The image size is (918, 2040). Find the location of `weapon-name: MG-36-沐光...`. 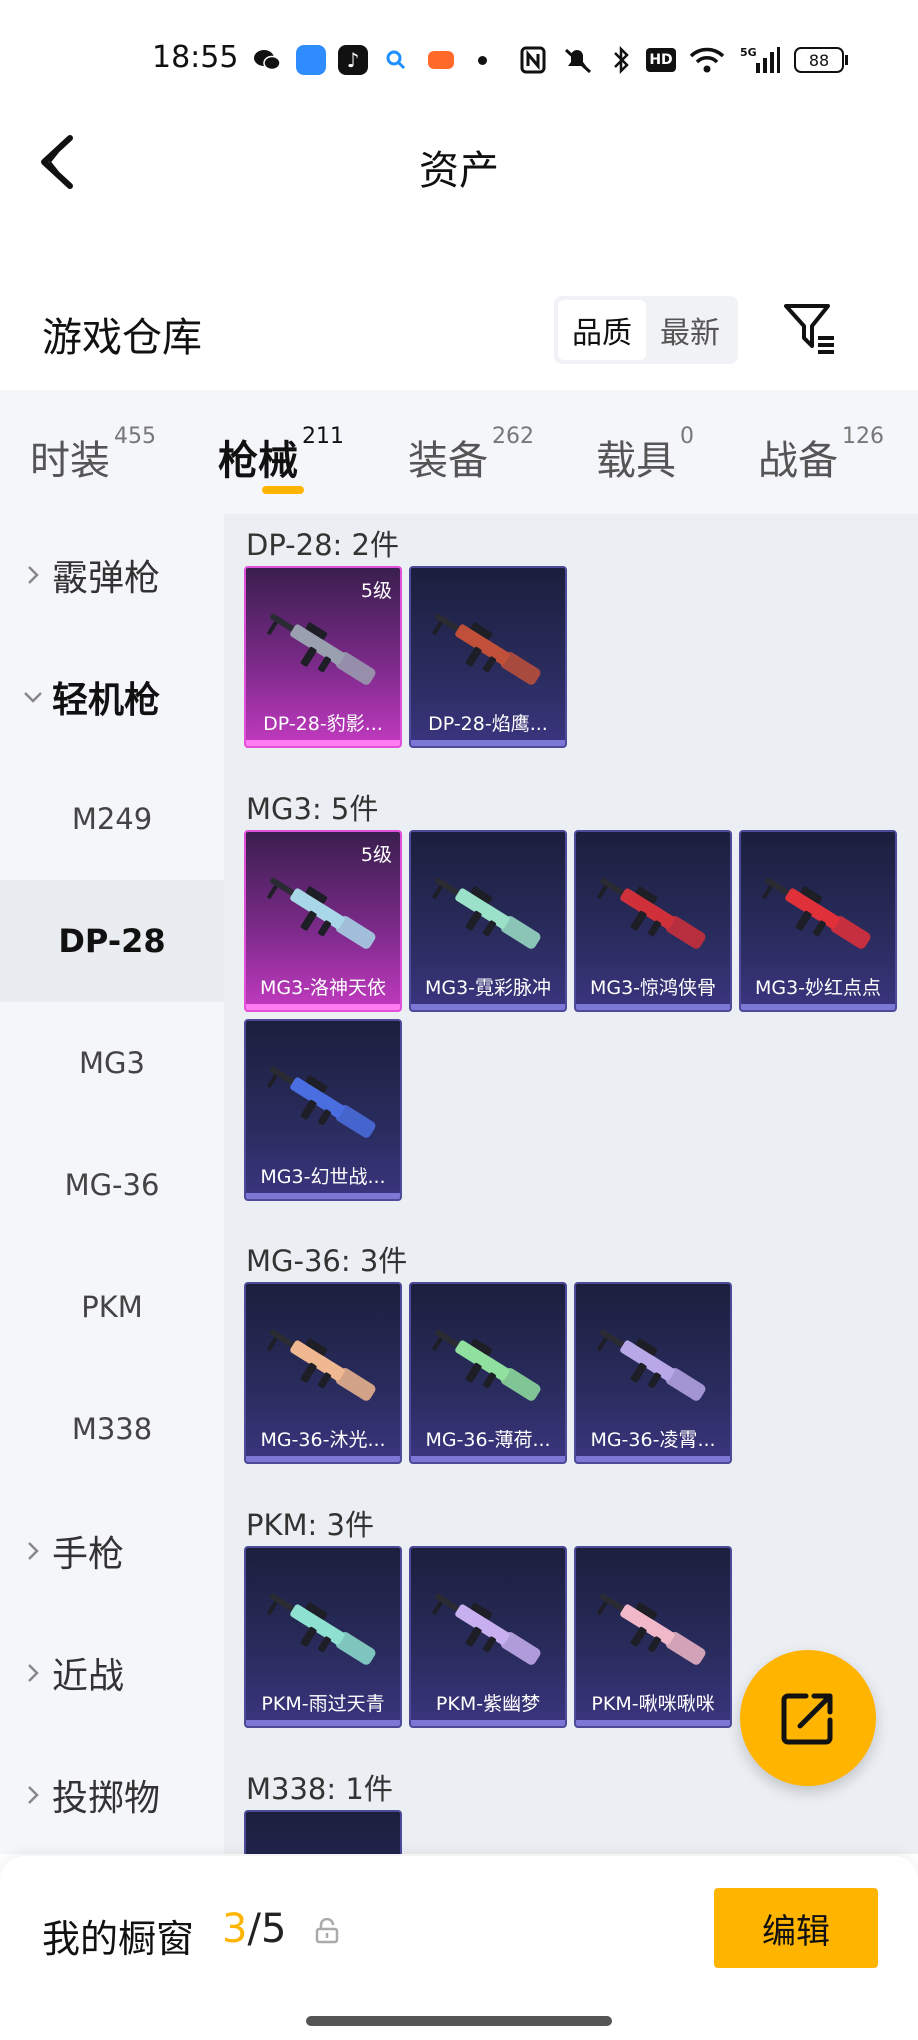

weapon-name: MG-36-沐光... is located at coordinates (323, 1440).